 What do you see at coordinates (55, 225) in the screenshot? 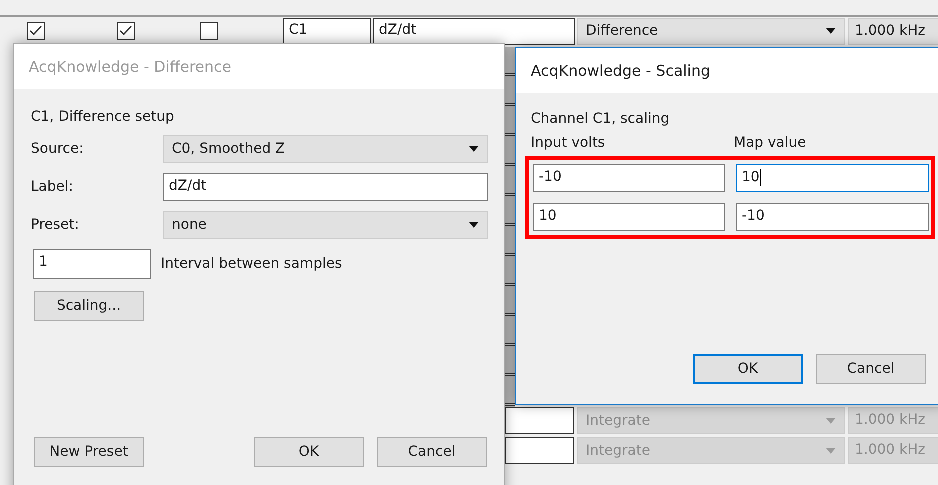
I see `field-label: Preset:` at bounding box center [55, 225].